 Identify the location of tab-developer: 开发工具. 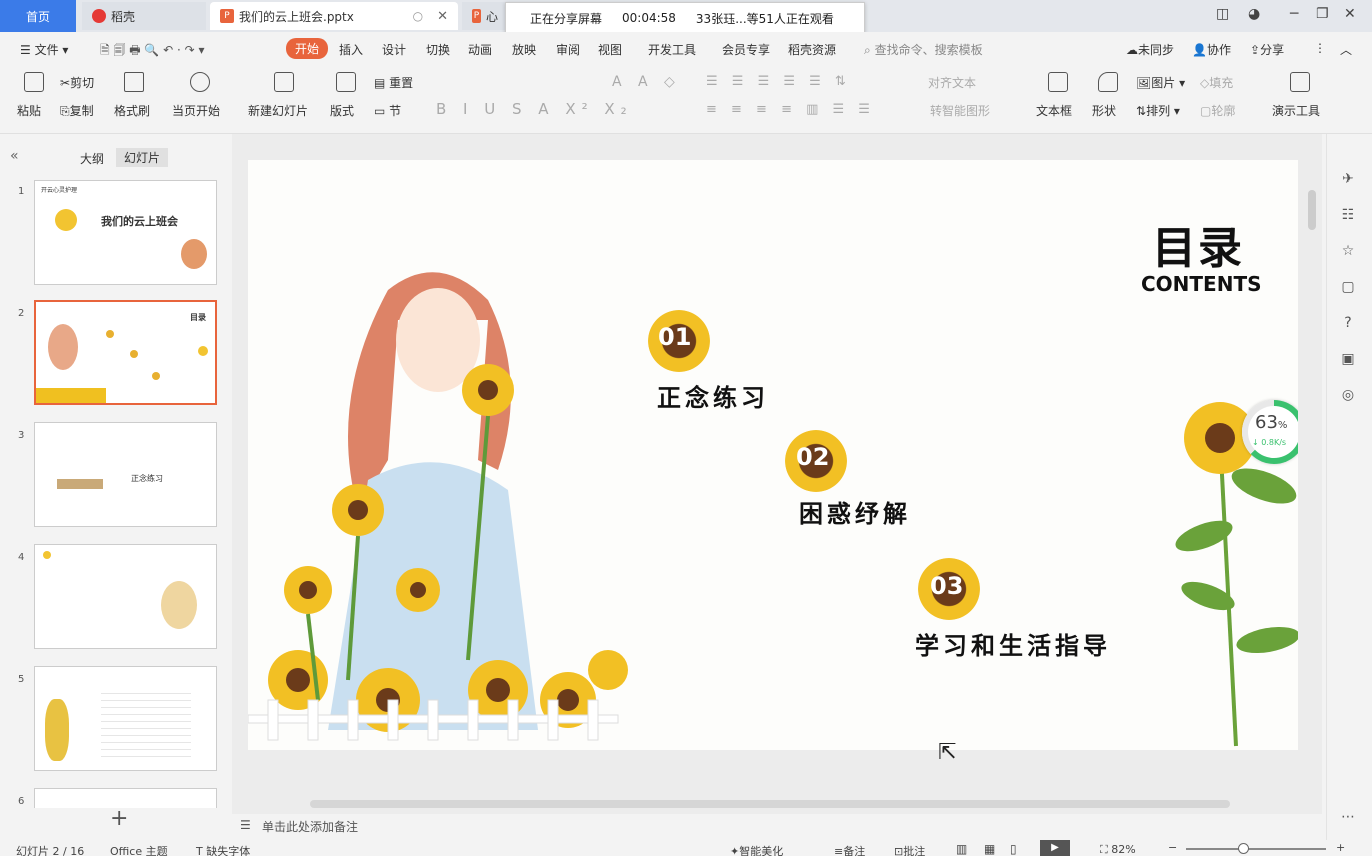
(672, 49).